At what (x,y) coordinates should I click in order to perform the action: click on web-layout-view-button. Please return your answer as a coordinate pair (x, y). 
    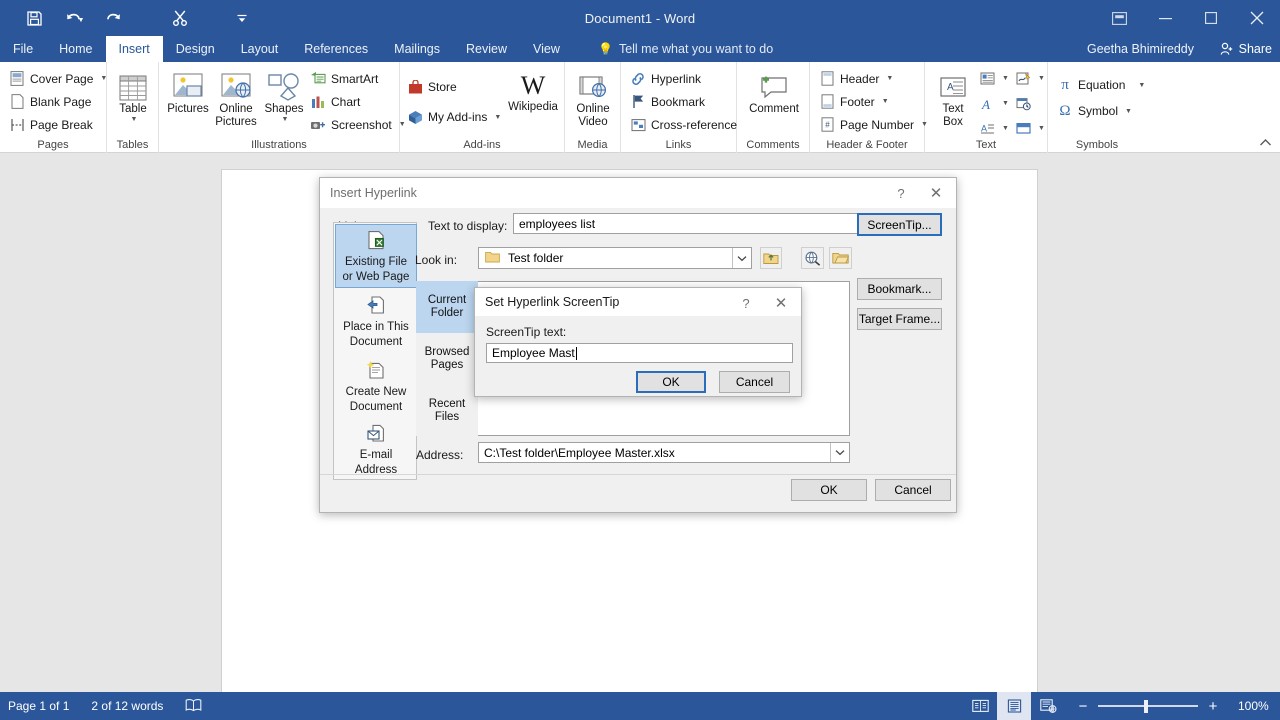
    Looking at the image, I should click on (1048, 706).